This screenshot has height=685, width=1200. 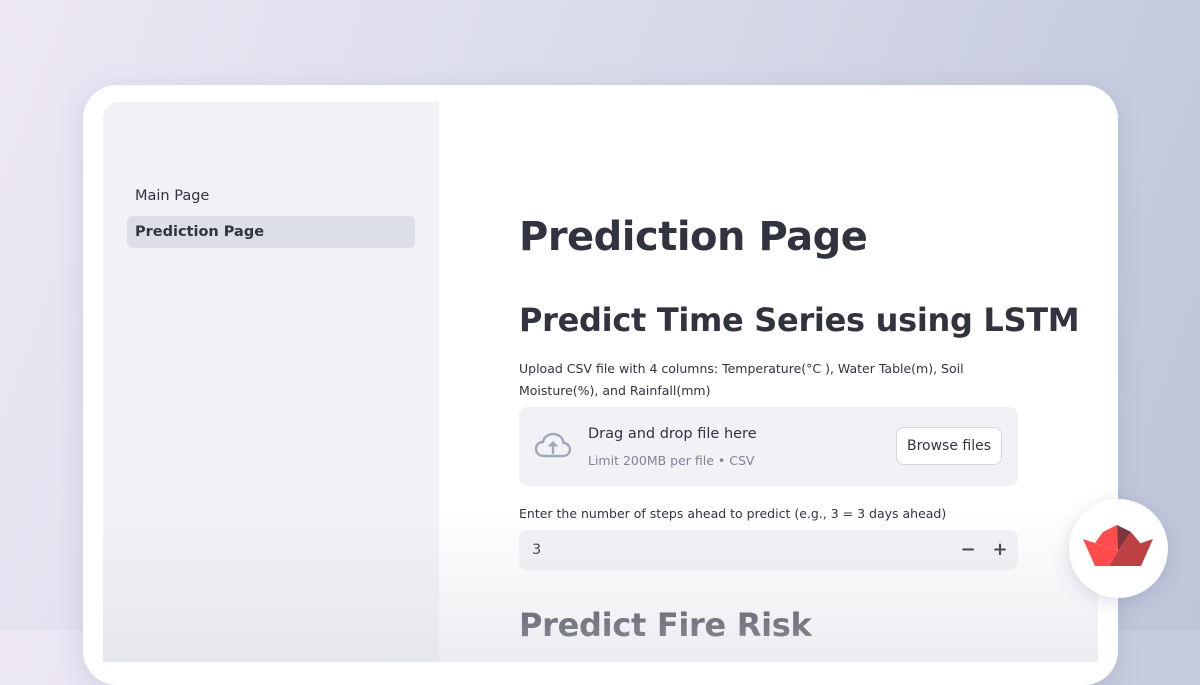 I want to click on sidebar-item-prediction-page: Prediction Page, so click(x=271, y=232).